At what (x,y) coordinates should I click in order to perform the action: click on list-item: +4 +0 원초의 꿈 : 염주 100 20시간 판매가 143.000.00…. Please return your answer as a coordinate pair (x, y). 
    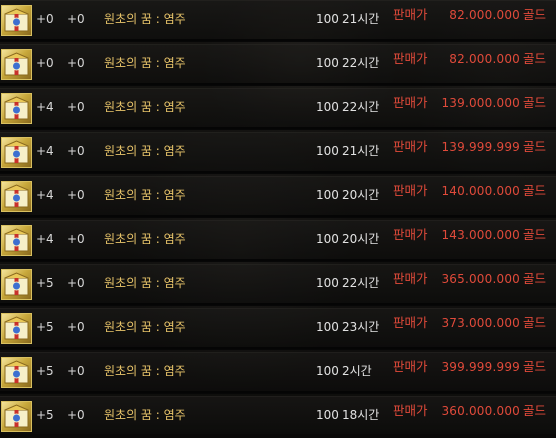
    Looking at the image, I should click on (278, 241).